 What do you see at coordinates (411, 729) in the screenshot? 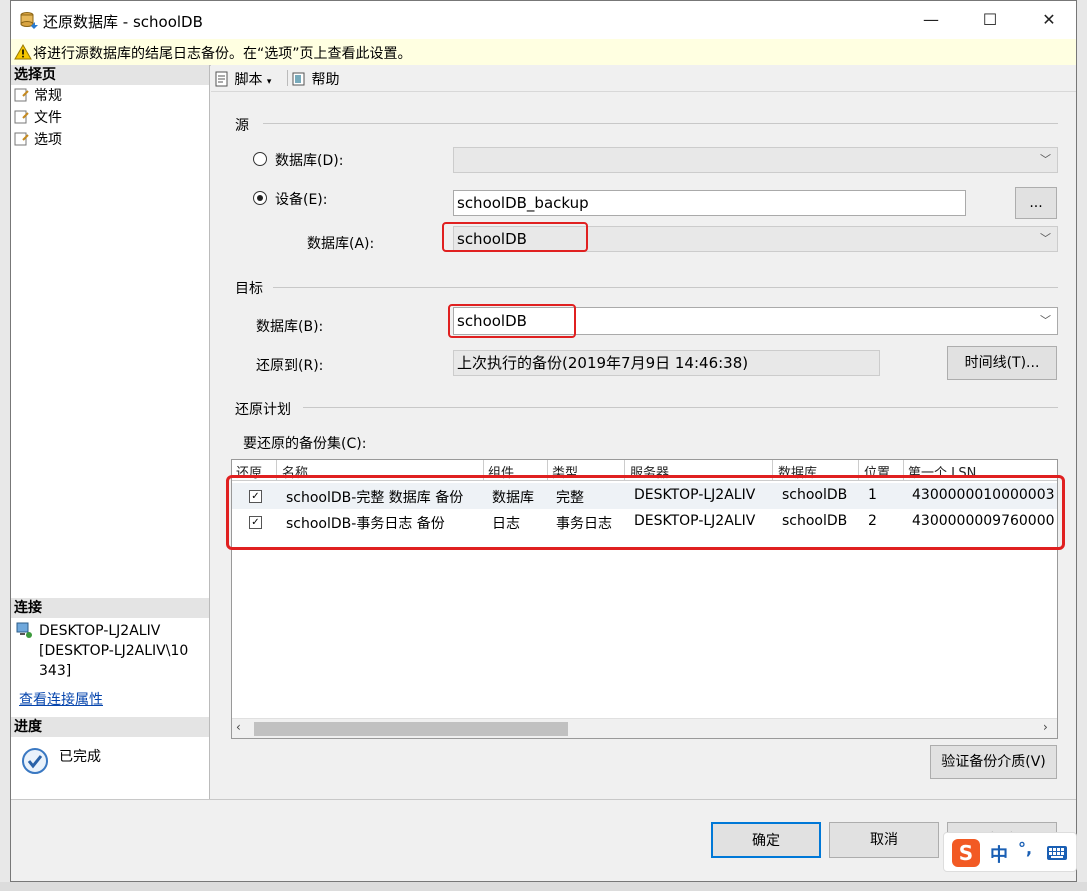
I see `scrollbar-thumb` at bounding box center [411, 729].